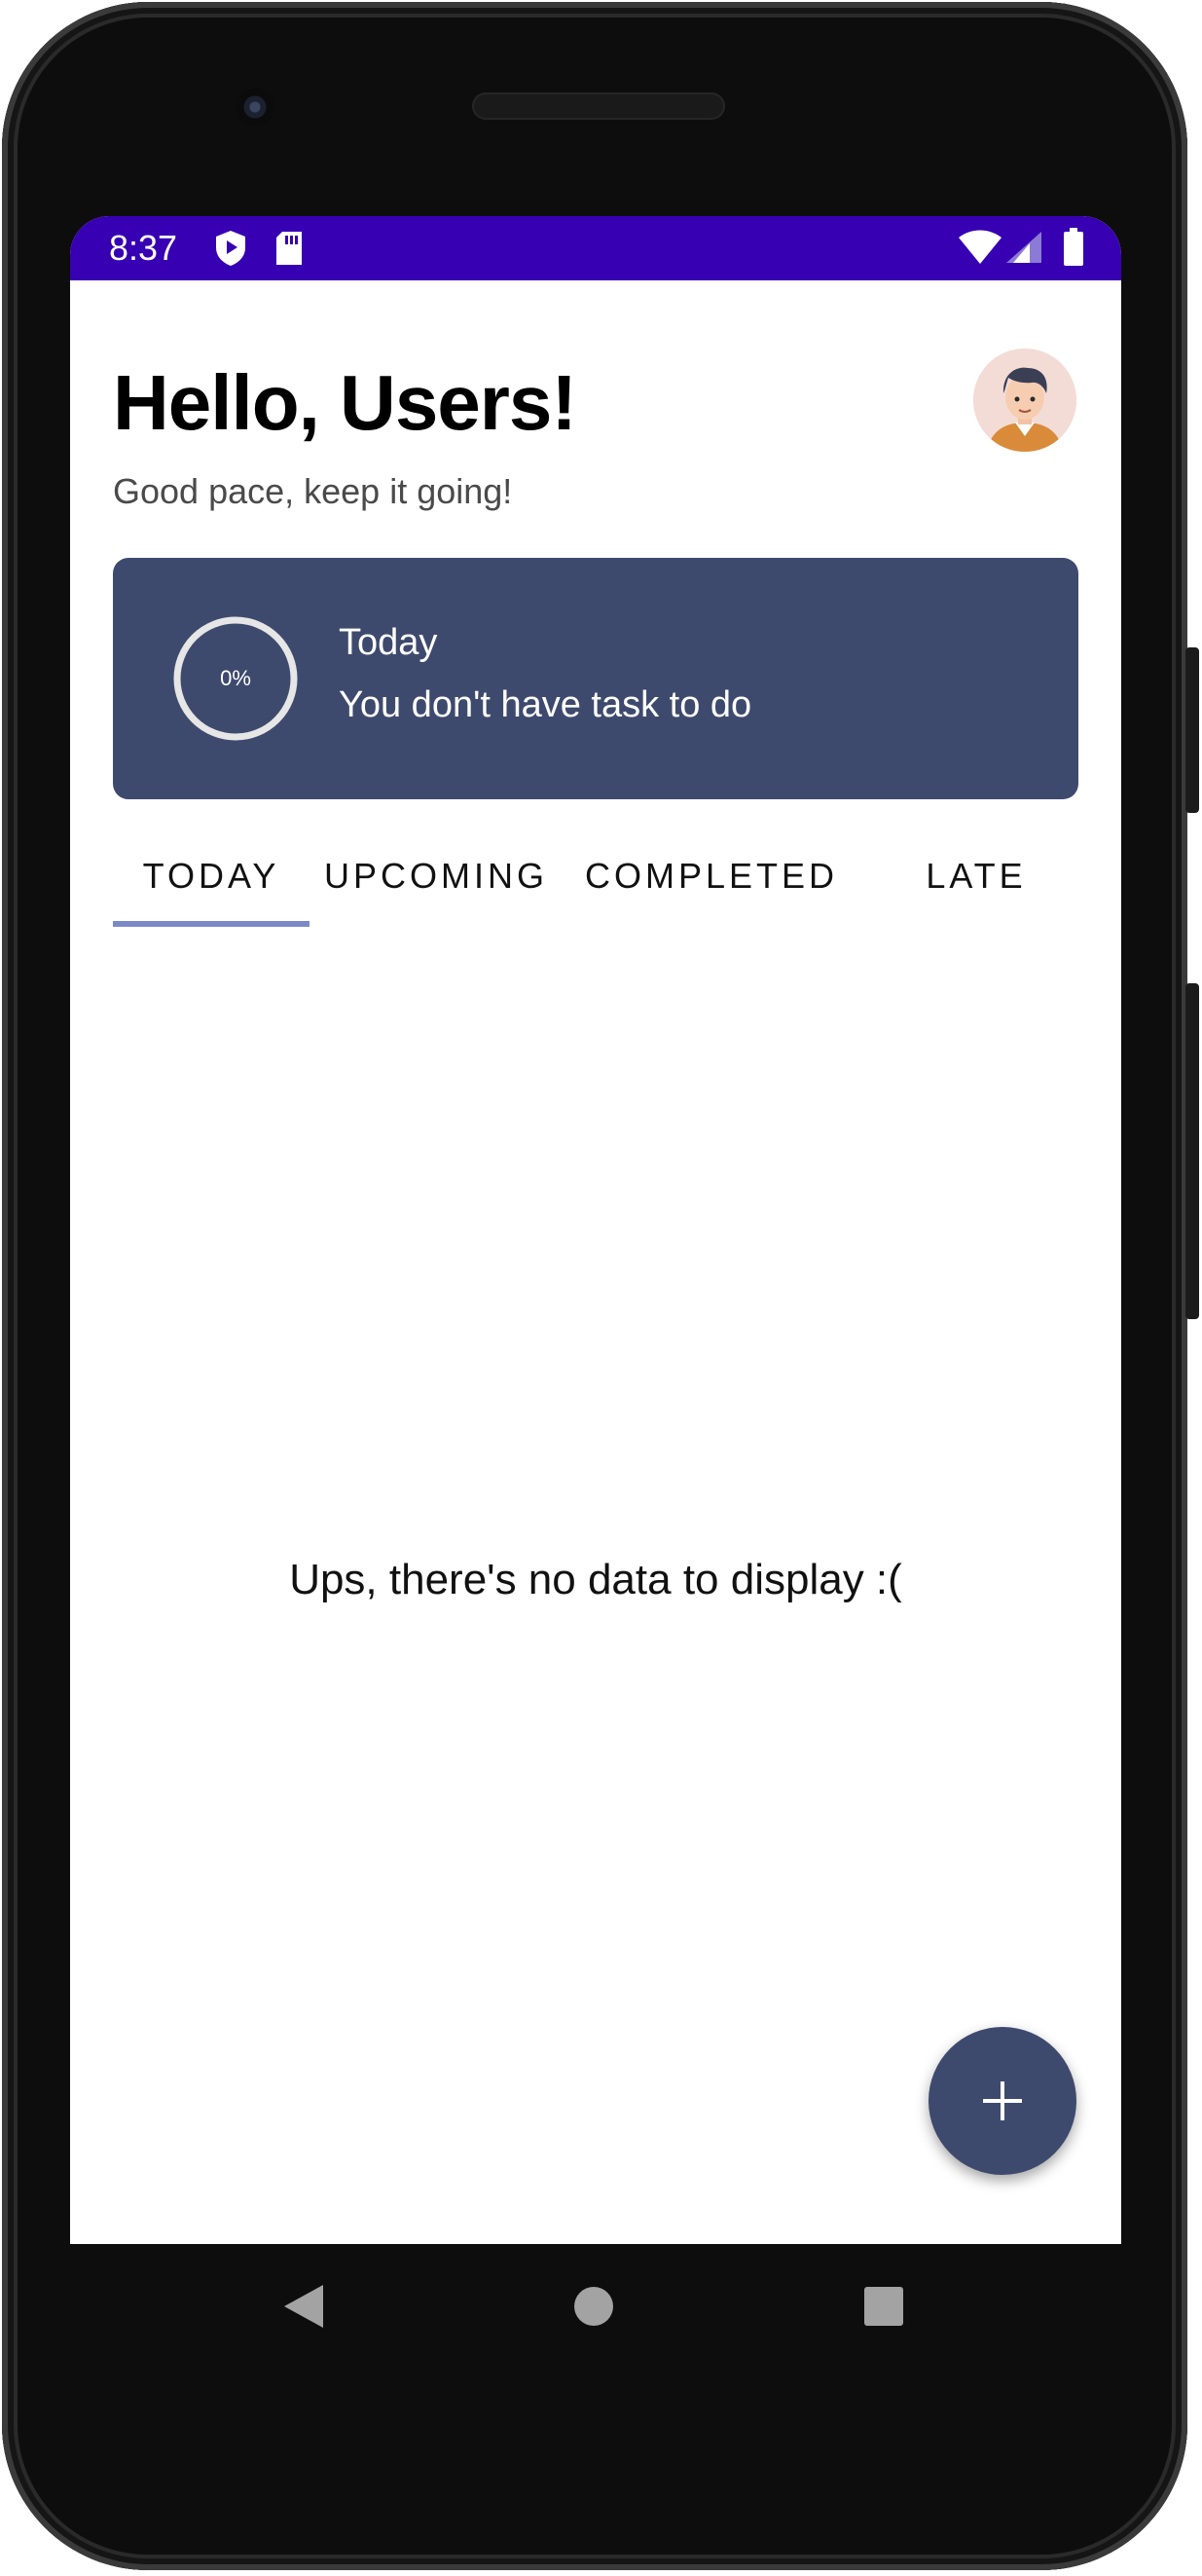 Image resolution: width=1202 pixels, height=2576 pixels. Describe the element at coordinates (1192, 1151) in the screenshot. I see `volume-button` at that location.